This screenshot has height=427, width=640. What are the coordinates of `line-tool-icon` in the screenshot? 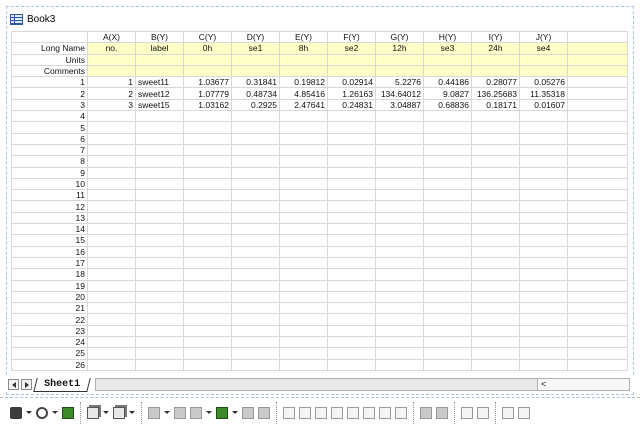 It's located at (154, 412).